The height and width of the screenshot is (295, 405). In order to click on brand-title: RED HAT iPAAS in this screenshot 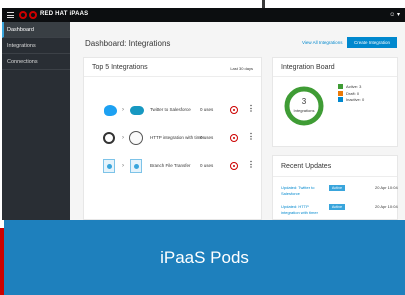, I will do `click(64, 14)`.